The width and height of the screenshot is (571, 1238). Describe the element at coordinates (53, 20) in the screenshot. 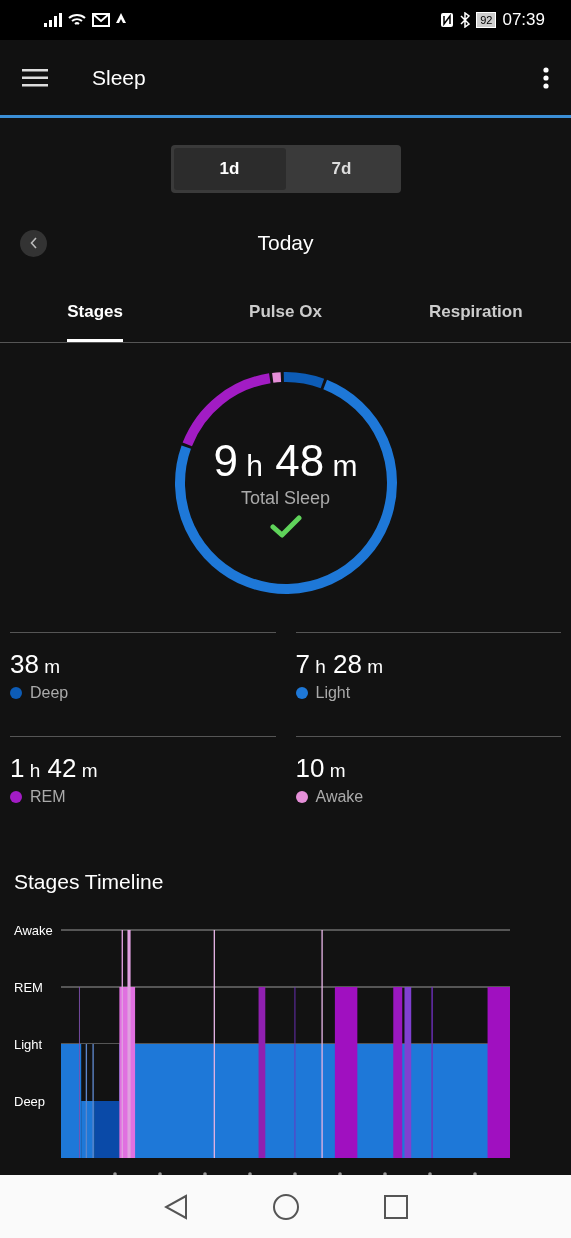

I see `signal-icon` at that location.